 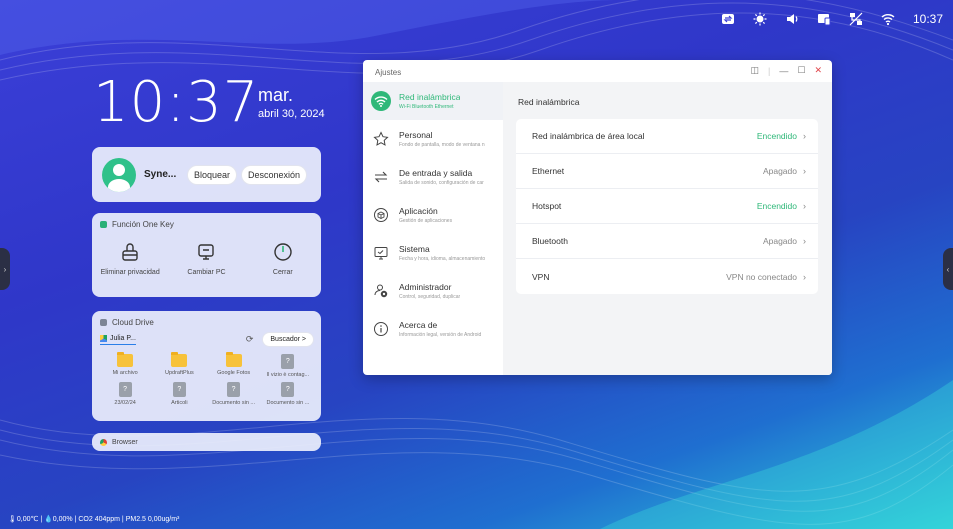 I want to click on admin-icon, so click(x=381, y=291).